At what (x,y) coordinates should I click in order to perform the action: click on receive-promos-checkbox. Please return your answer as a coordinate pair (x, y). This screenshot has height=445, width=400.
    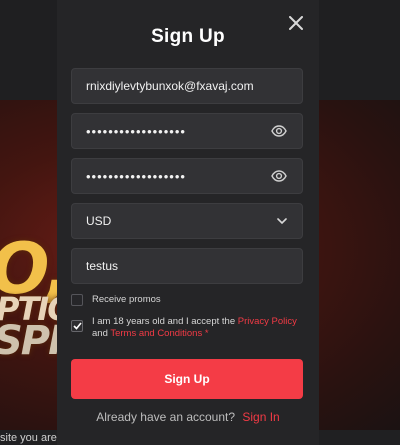
    Looking at the image, I should click on (77, 300).